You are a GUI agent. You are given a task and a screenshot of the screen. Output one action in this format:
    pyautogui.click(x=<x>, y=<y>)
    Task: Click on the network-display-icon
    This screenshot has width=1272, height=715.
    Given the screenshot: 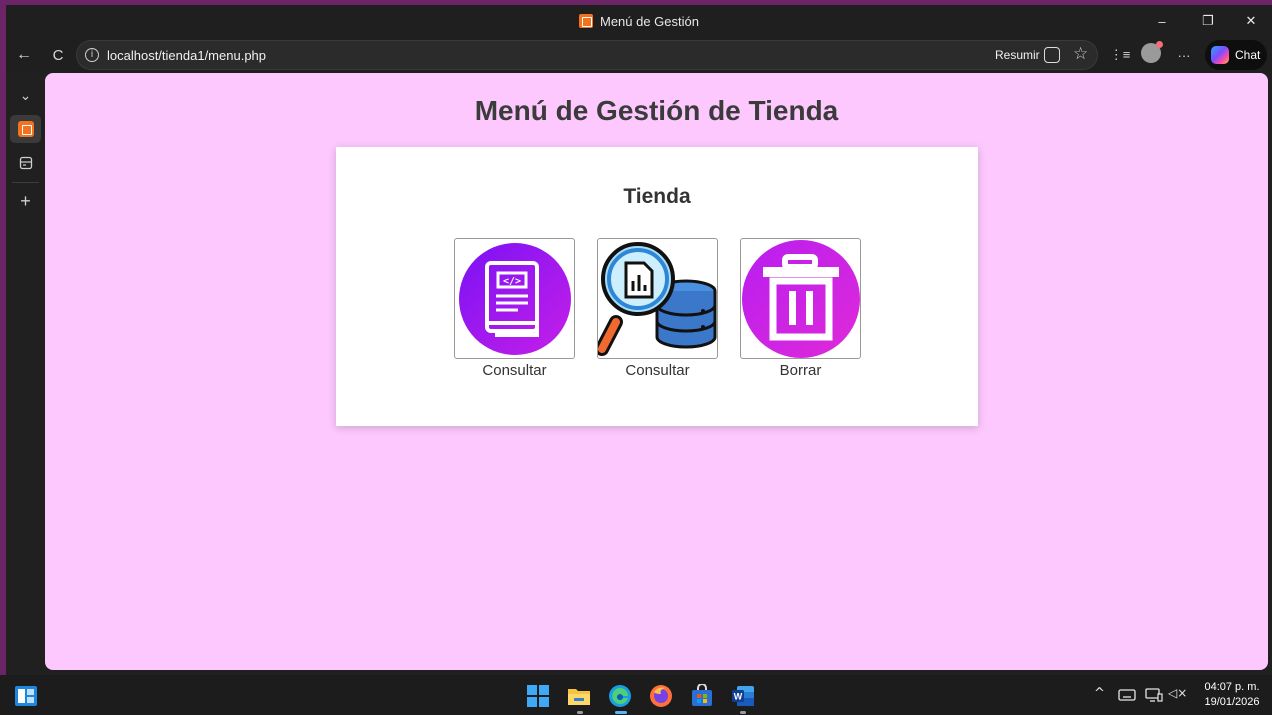 What is the action you would take?
    pyautogui.click(x=1154, y=695)
    